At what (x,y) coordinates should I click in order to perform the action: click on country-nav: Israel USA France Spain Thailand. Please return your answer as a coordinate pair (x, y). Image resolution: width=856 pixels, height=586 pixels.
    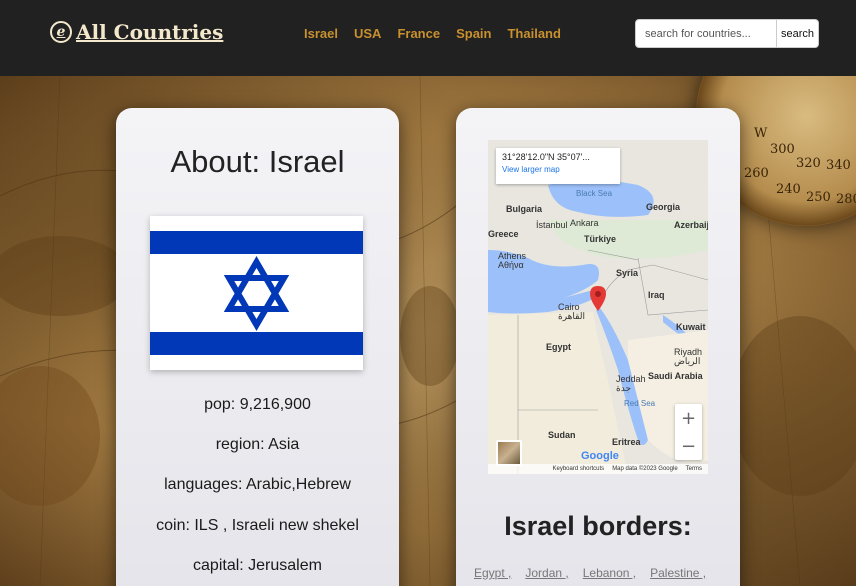
    Looking at the image, I should click on (432, 33).